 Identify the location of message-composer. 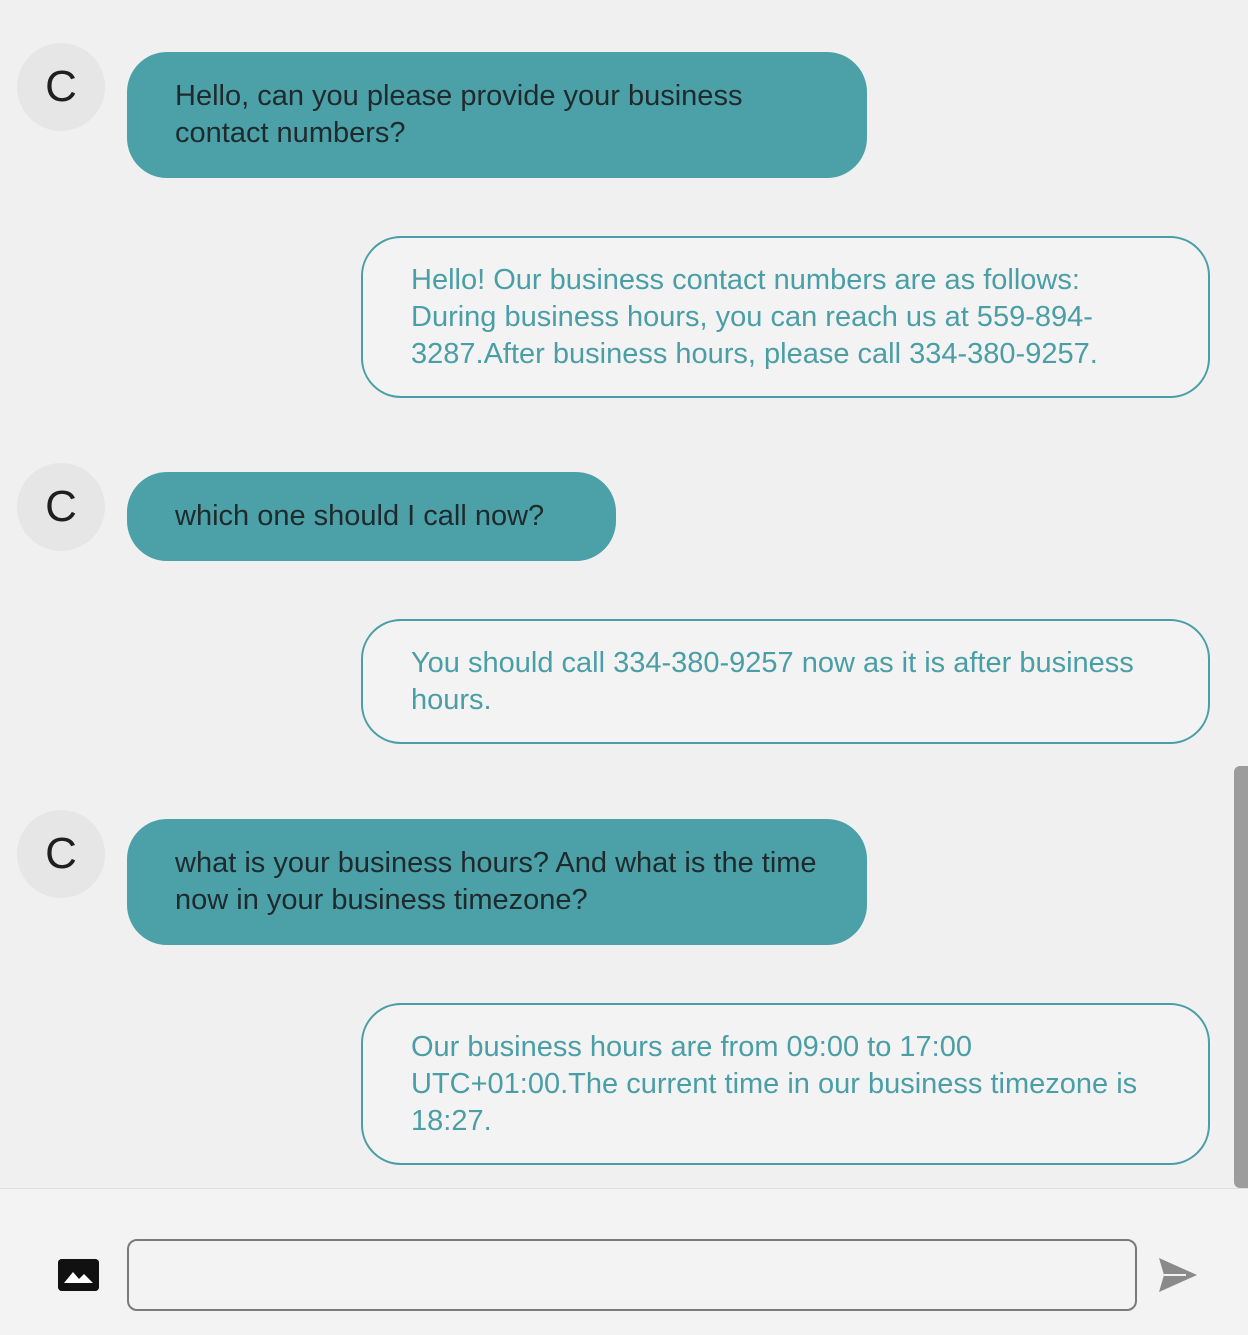
(624, 1261).